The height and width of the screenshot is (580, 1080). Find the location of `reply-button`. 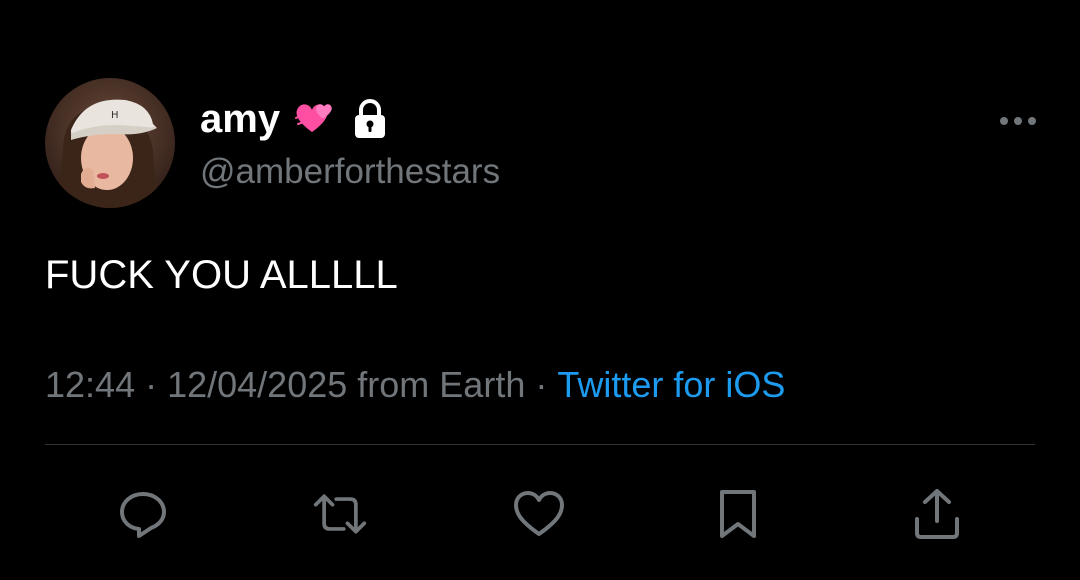

reply-button is located at coordinates (143, 514).